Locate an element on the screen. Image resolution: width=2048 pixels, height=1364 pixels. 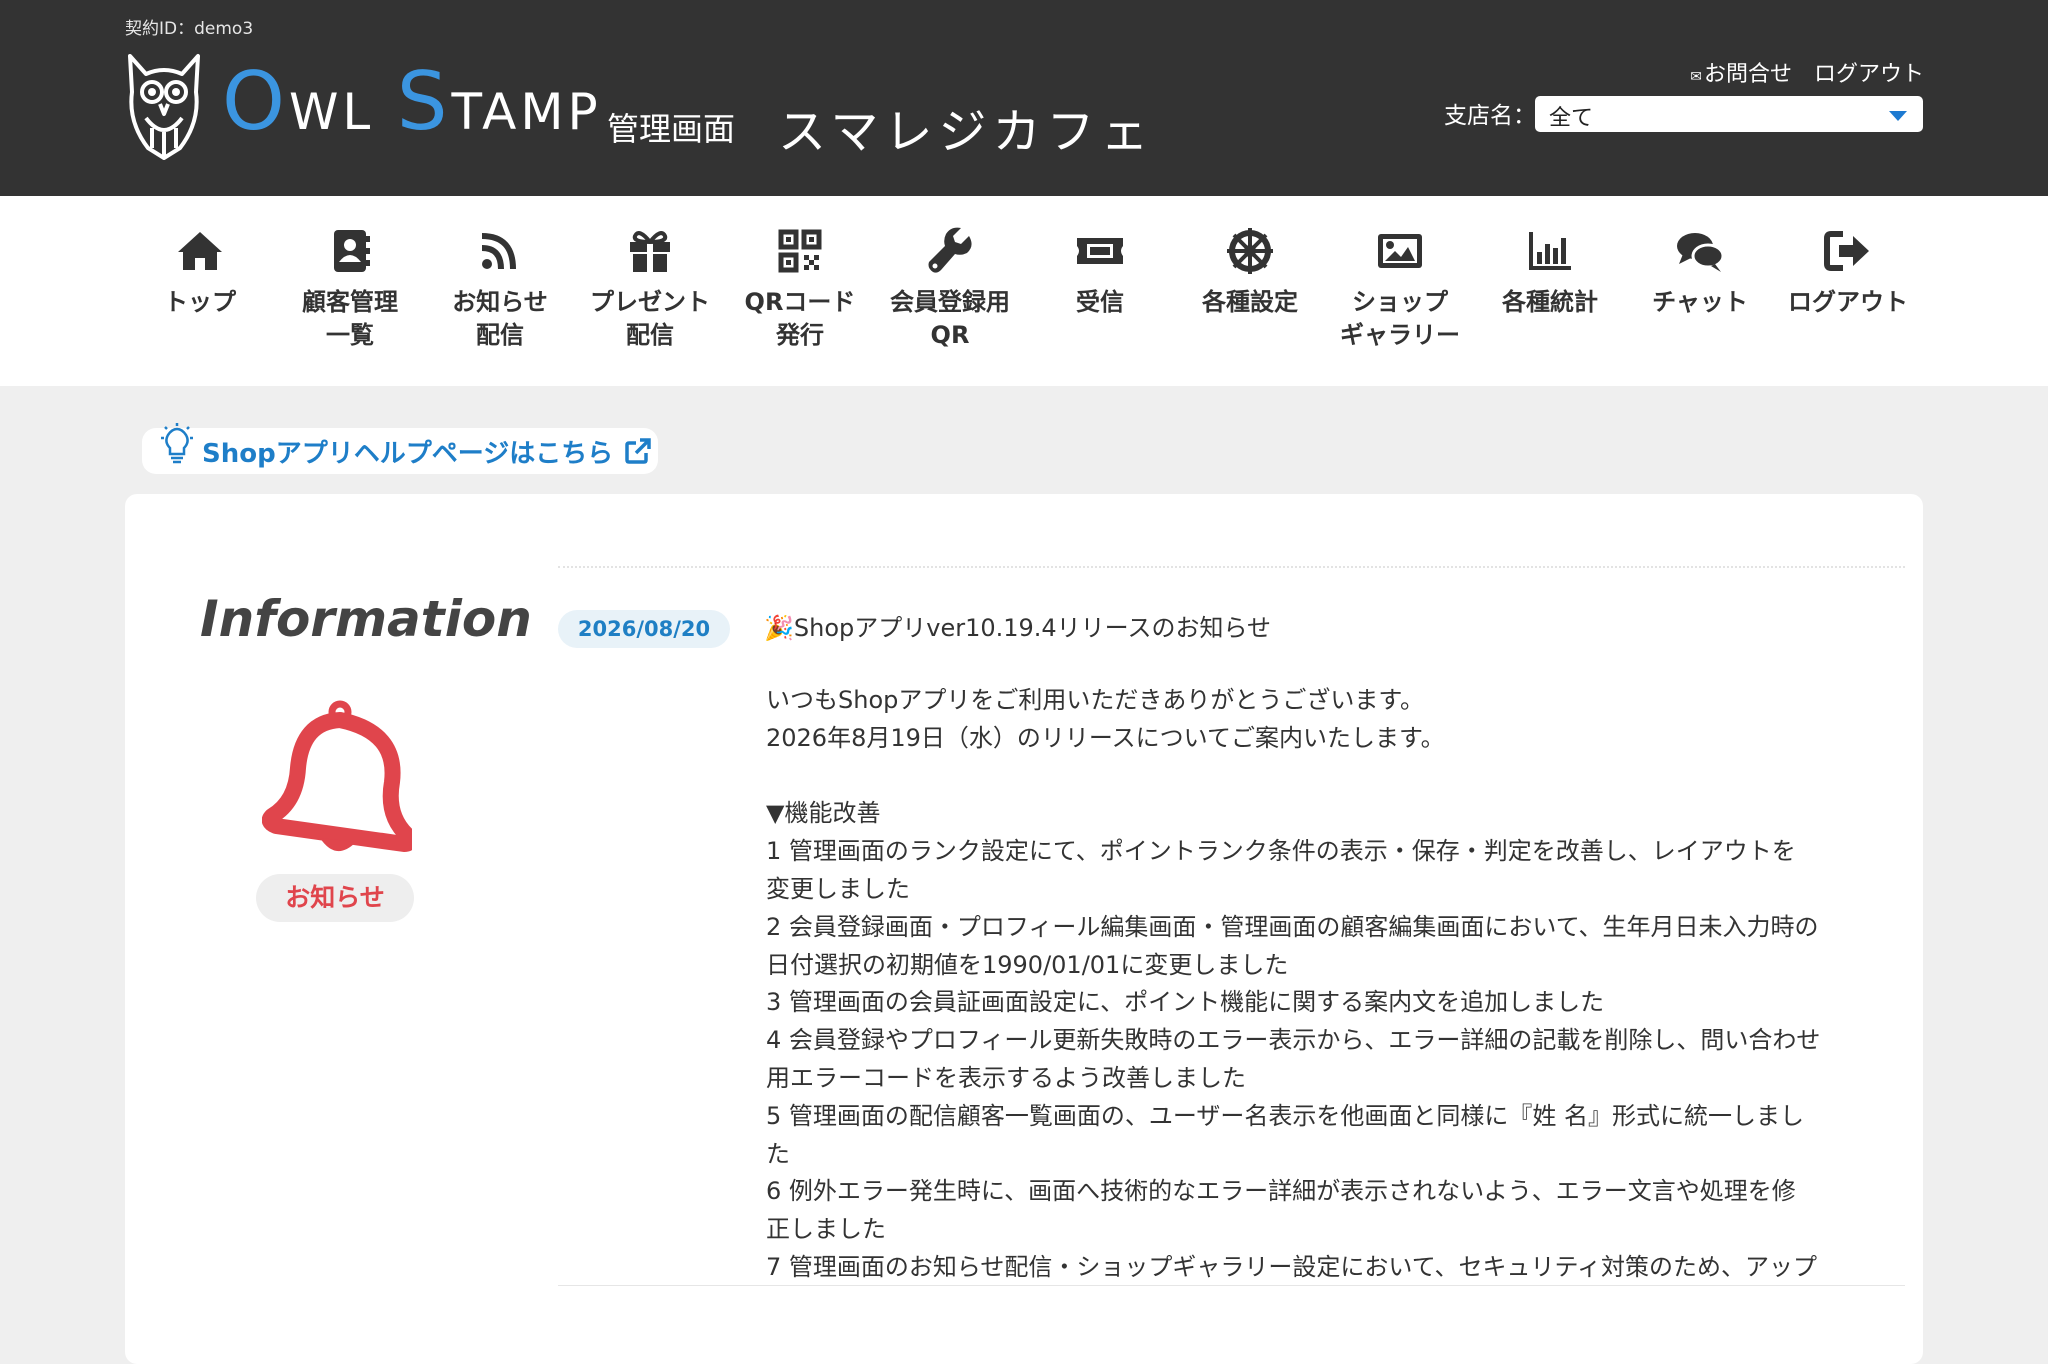
external-link-icon is located at coordinates (638, 451).